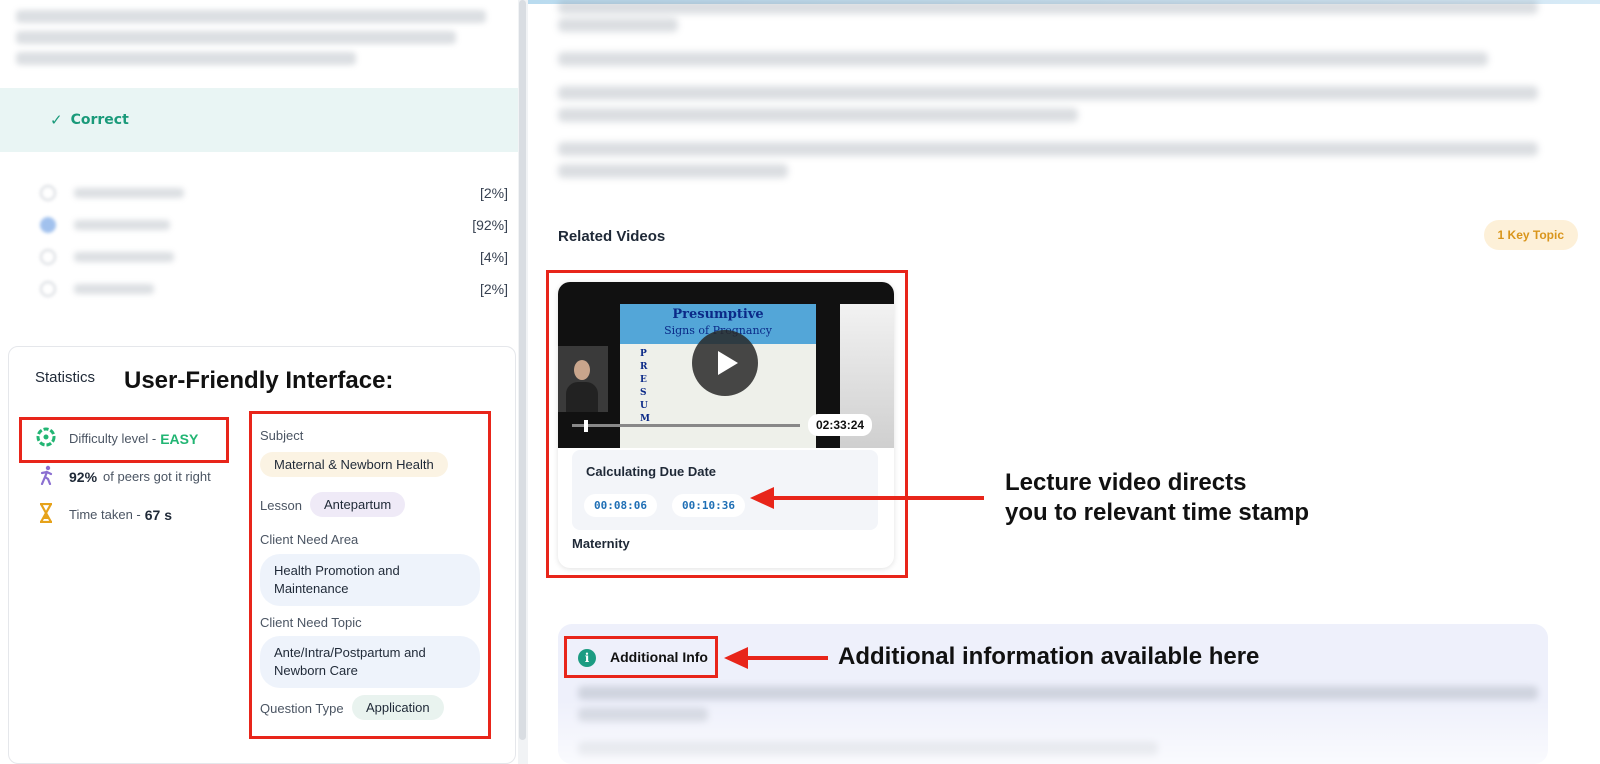 The width and height of the screenshot is (1600, 764). I want to click on difficulty-row: Difficulty level - EASY, so click(116, 438).